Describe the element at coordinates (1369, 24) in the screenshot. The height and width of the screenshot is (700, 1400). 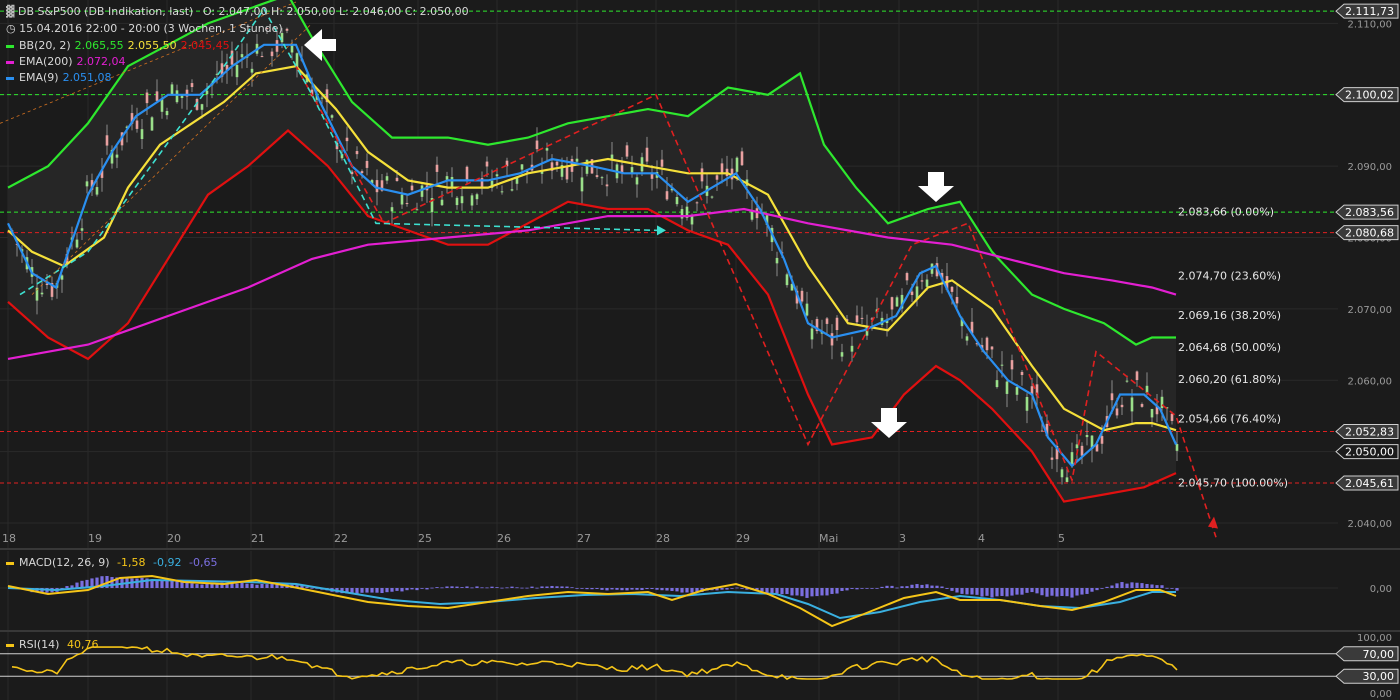
I see `y-tick-label: 2.110,00` at that location.